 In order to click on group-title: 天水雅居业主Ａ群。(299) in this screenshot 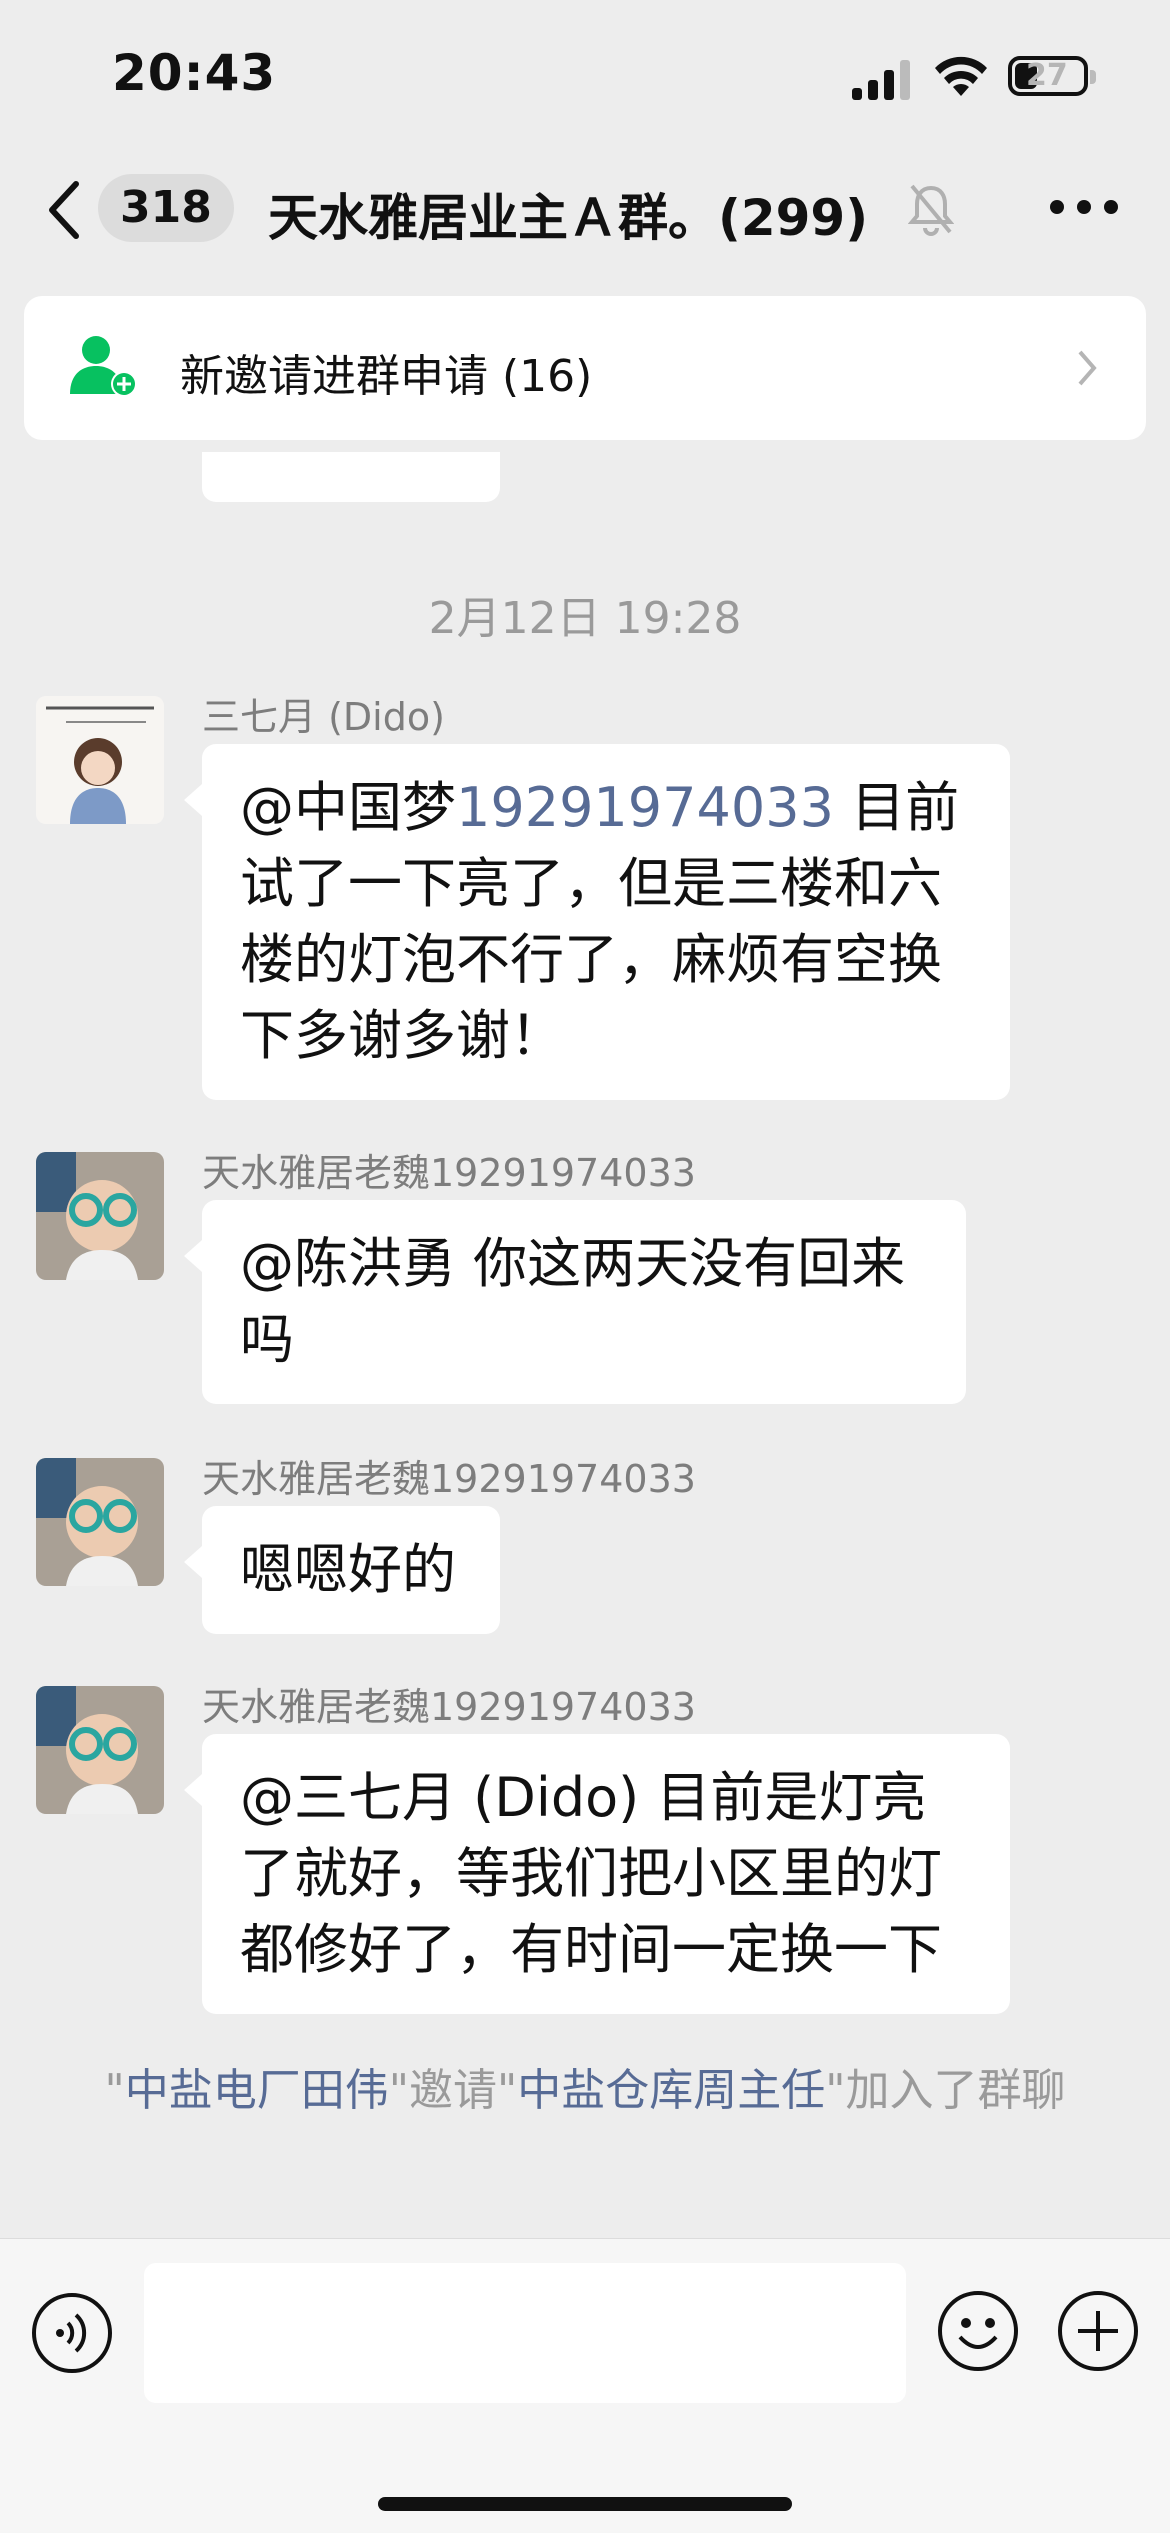, I will do `click(568, 214)`.